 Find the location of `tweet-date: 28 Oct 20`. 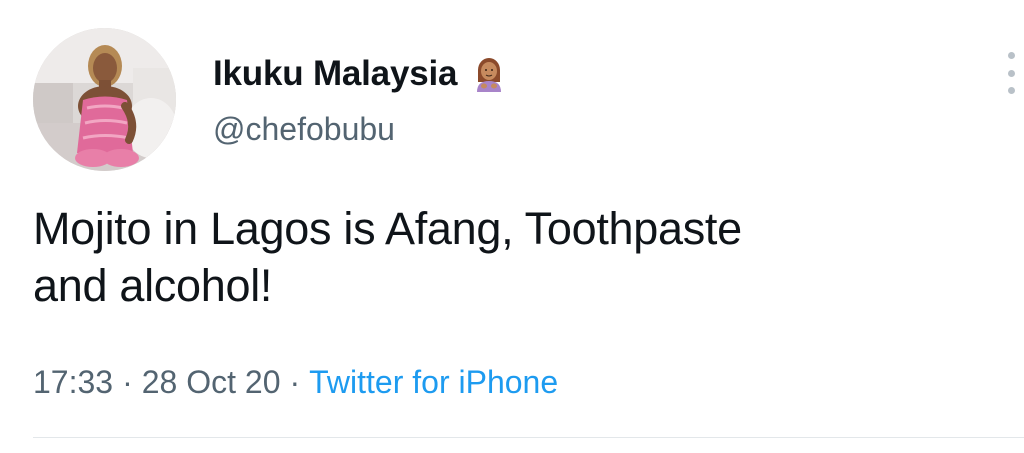

tweet-date: 28 Oct 20 is located at coordinates (211, 382).